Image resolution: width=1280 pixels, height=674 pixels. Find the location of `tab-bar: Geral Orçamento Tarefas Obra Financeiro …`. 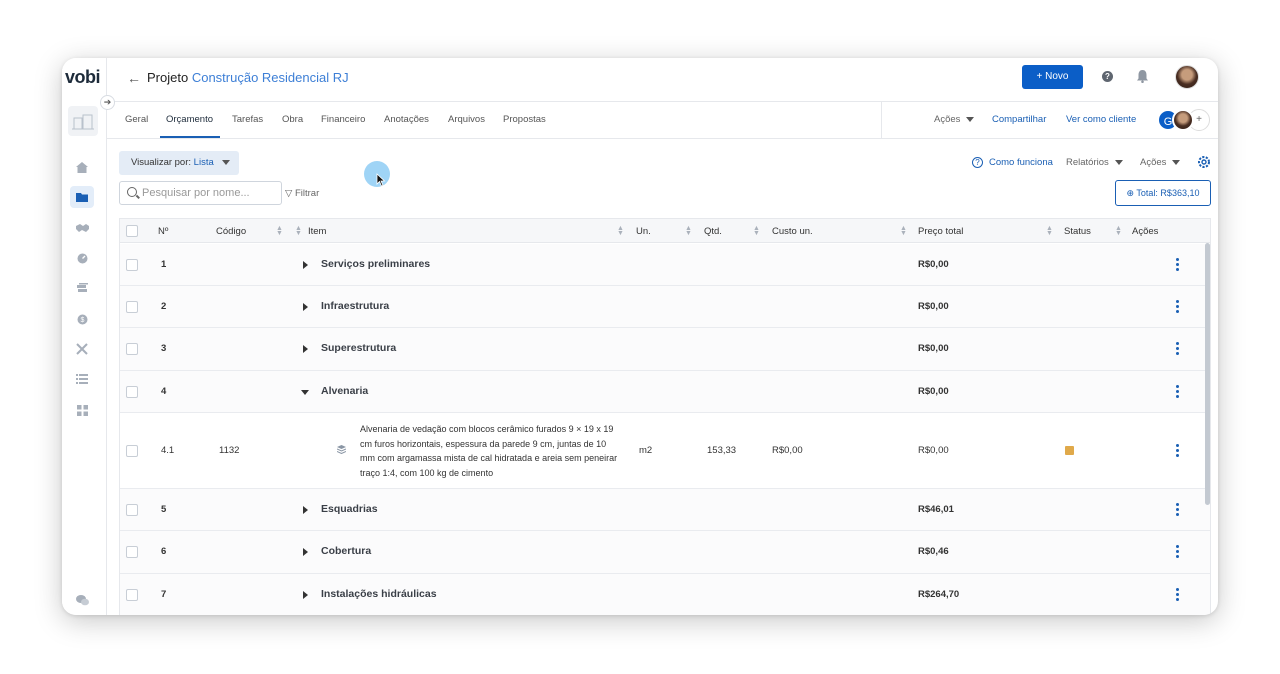

tab-bar: Geral Orçamento Tarefas Obra Financeiro … is located at coordinates (662, 120).